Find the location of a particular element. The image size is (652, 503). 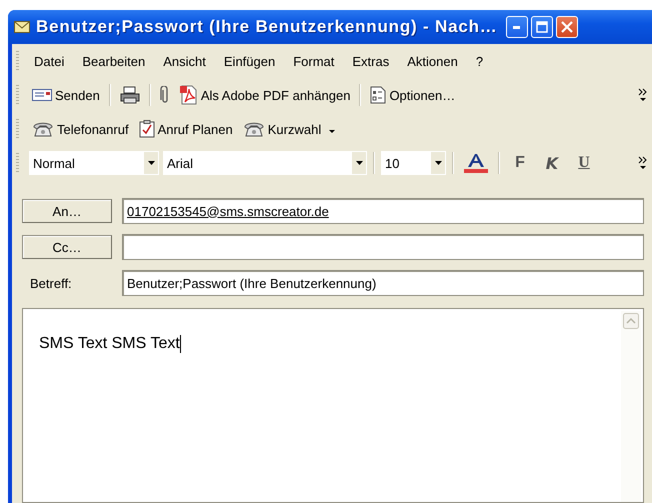

menu-item: Format is located at coordinates (314, 61).